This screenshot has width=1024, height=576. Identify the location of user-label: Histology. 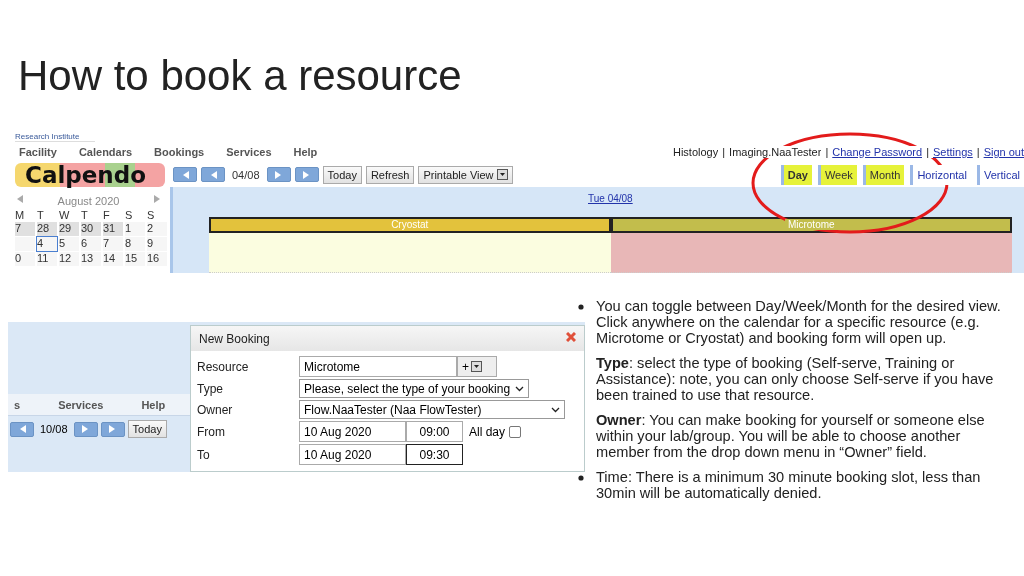
(695, 152).